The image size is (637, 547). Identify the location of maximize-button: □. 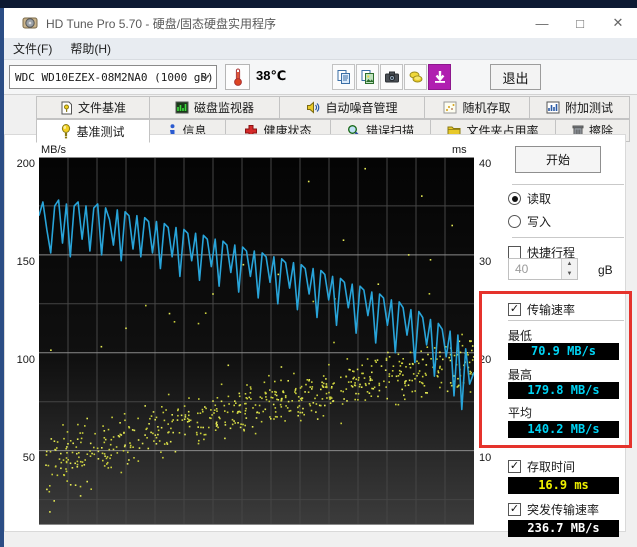
(580, 23).